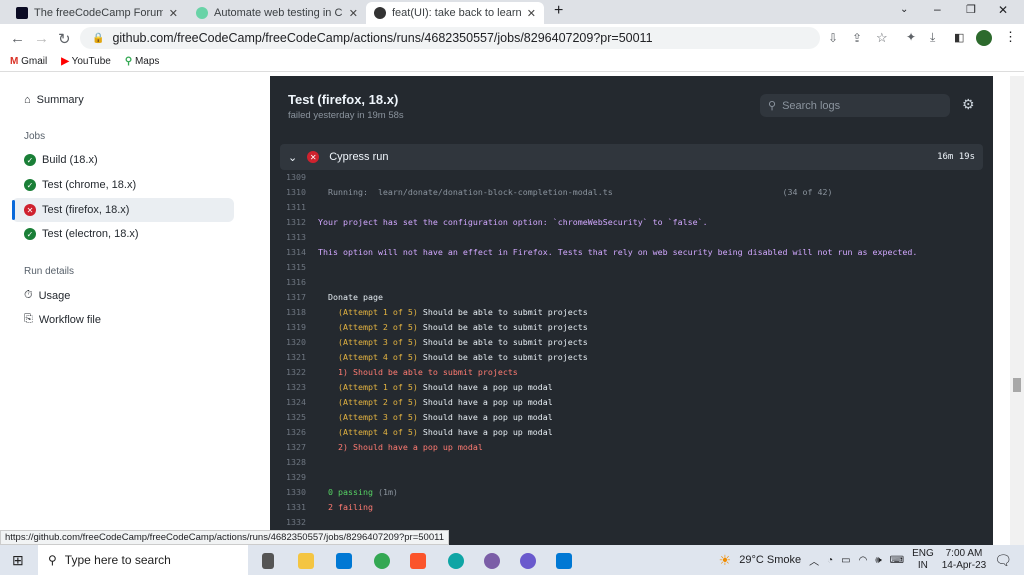 Image resolution: width=1024 pixels, height=575 pixels. I want to click on profile-avatar, so click(984, 38).